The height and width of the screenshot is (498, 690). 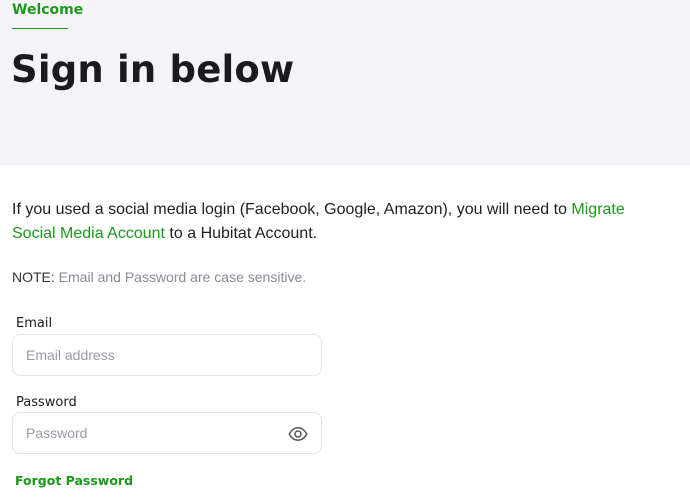 I want to click on email-field-wrapper, so click(x=167, y=355).